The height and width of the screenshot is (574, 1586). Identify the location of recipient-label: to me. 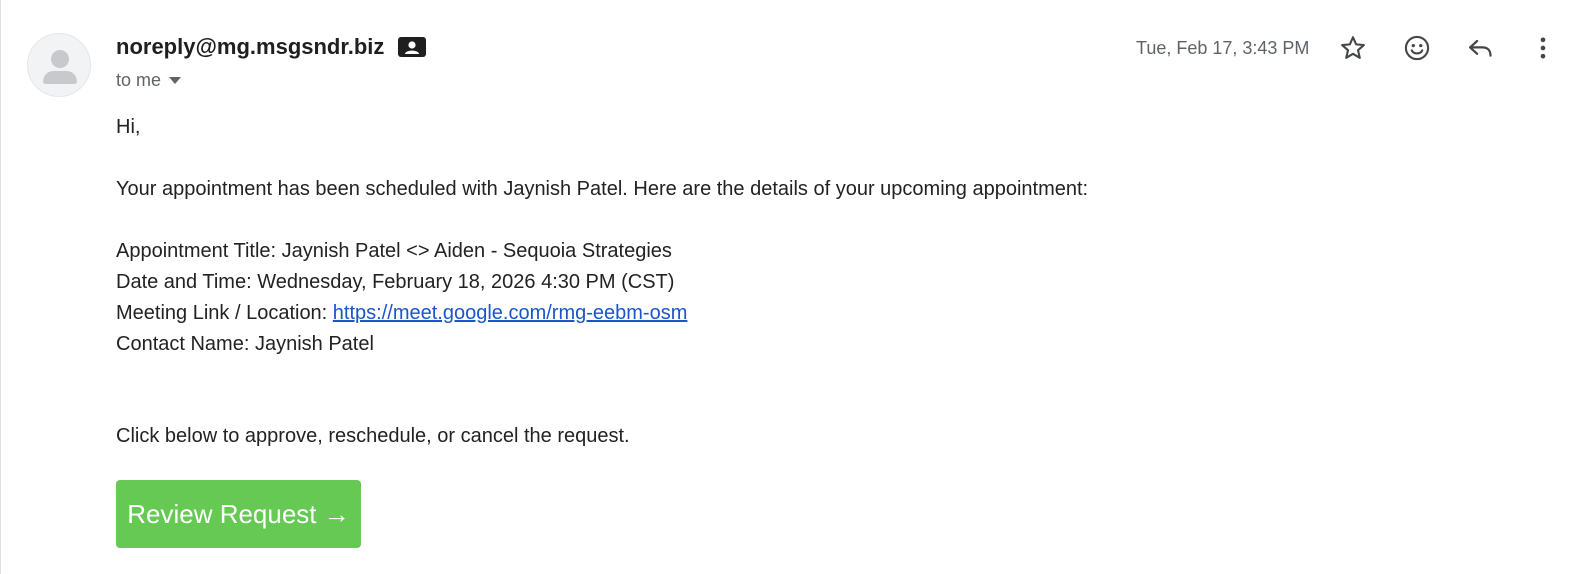
(139, 80).